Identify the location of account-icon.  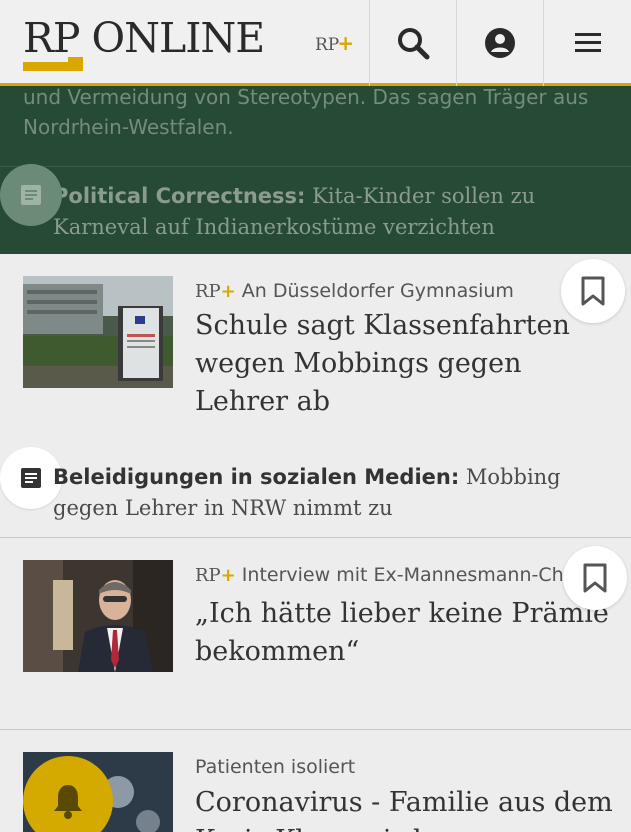
(500, 43).